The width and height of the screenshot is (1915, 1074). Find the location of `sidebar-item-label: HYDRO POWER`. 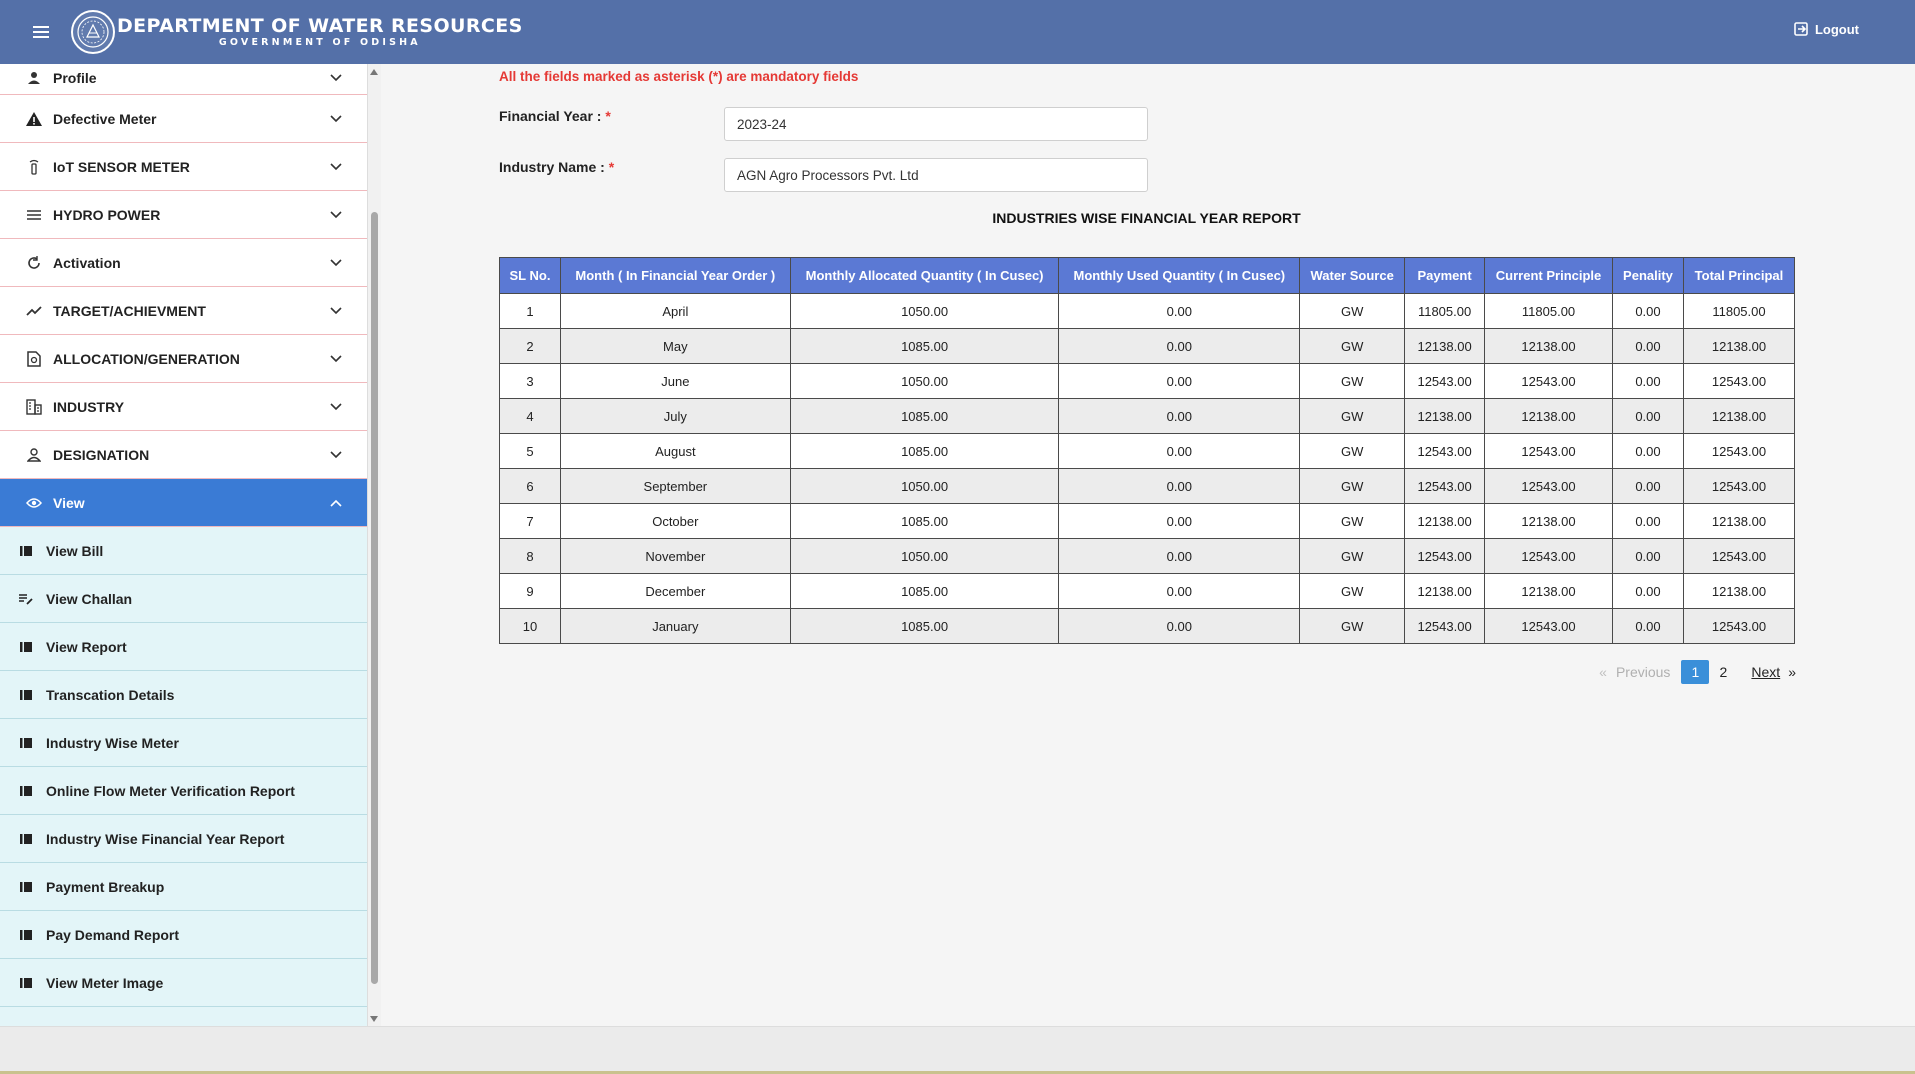

sidebar-item-label: HYDRO POWER is located at coordinates (107, 214).